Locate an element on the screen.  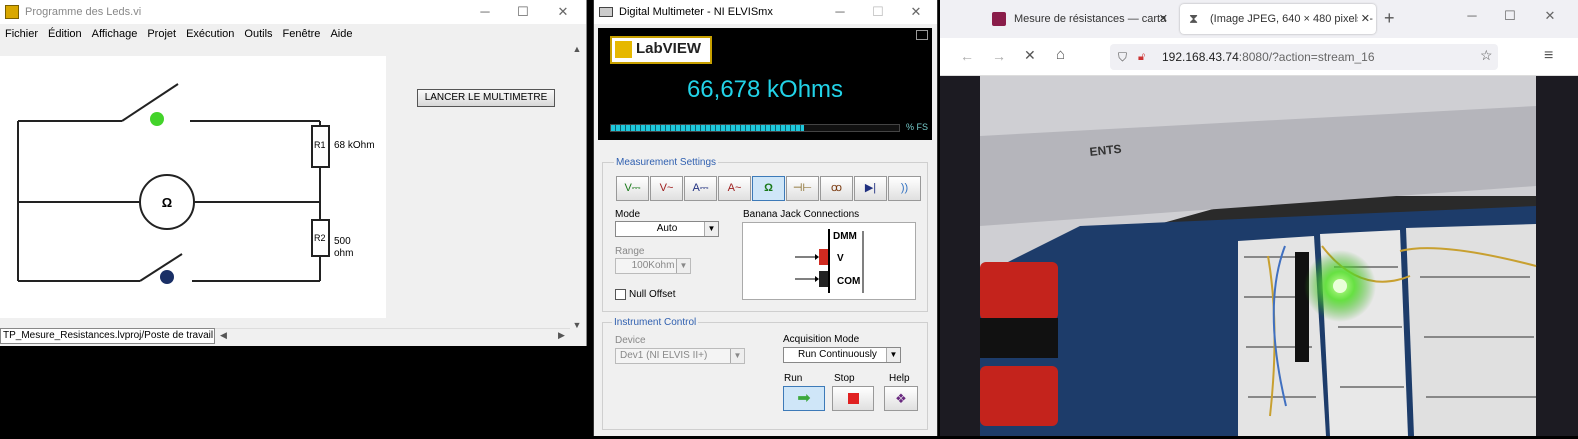
stop-label: Stop is located at coordinates (844, 378).